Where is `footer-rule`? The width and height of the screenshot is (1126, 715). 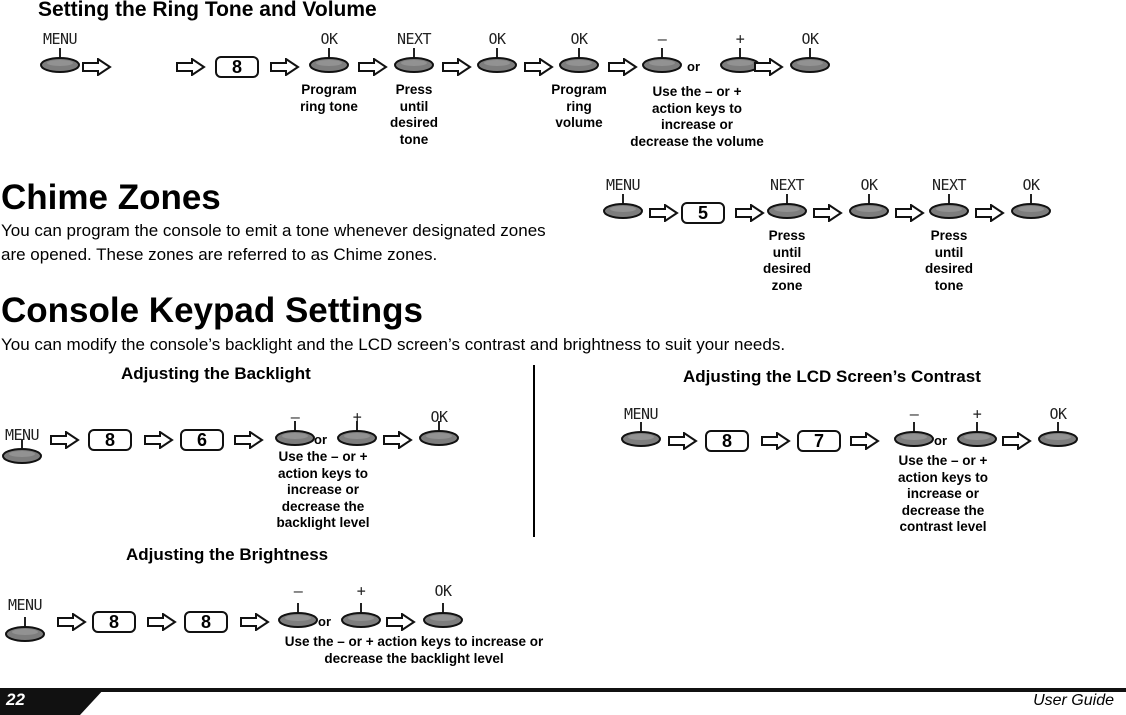 footer-rule is located at coordinates (563, 690).